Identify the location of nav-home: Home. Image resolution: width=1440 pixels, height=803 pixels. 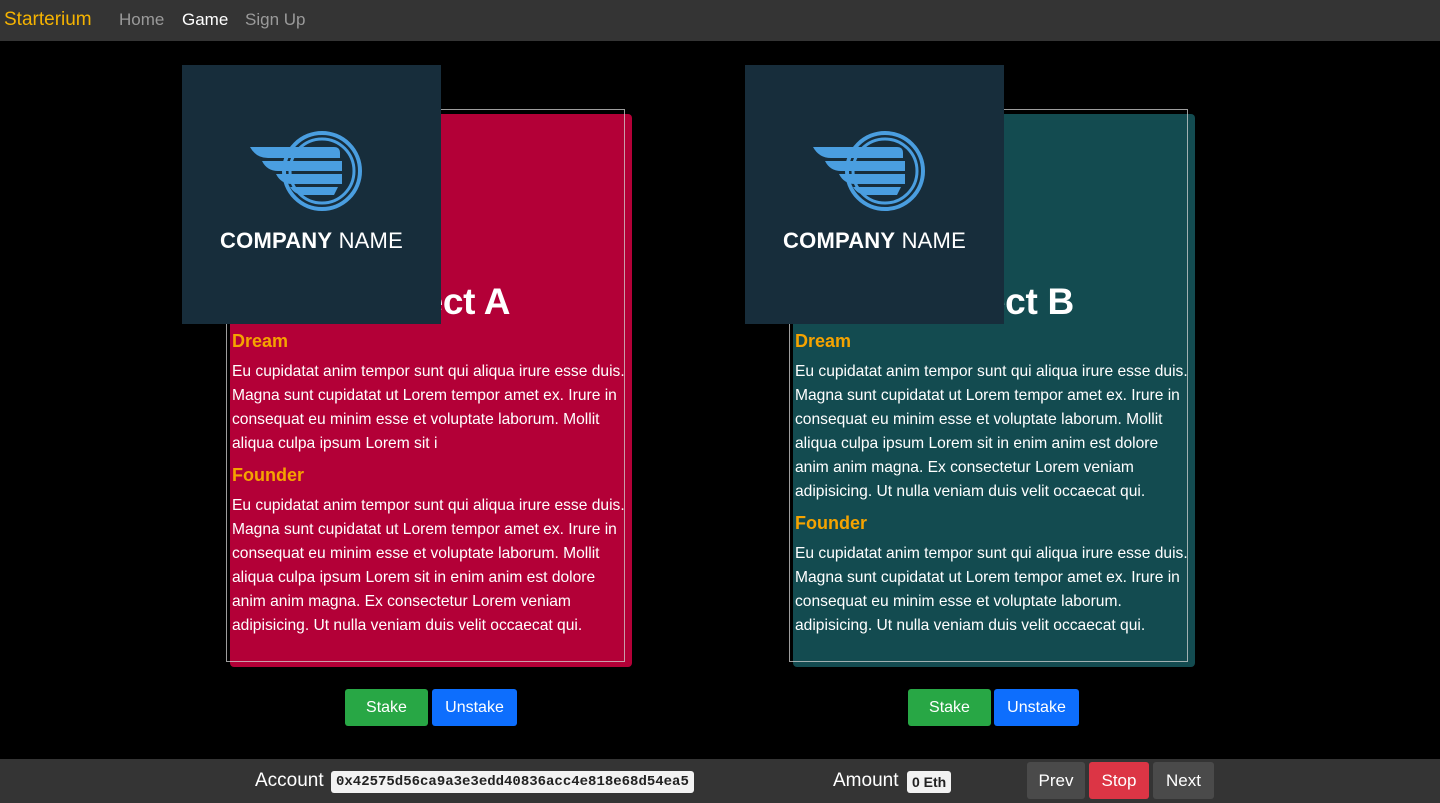
(141, 20).